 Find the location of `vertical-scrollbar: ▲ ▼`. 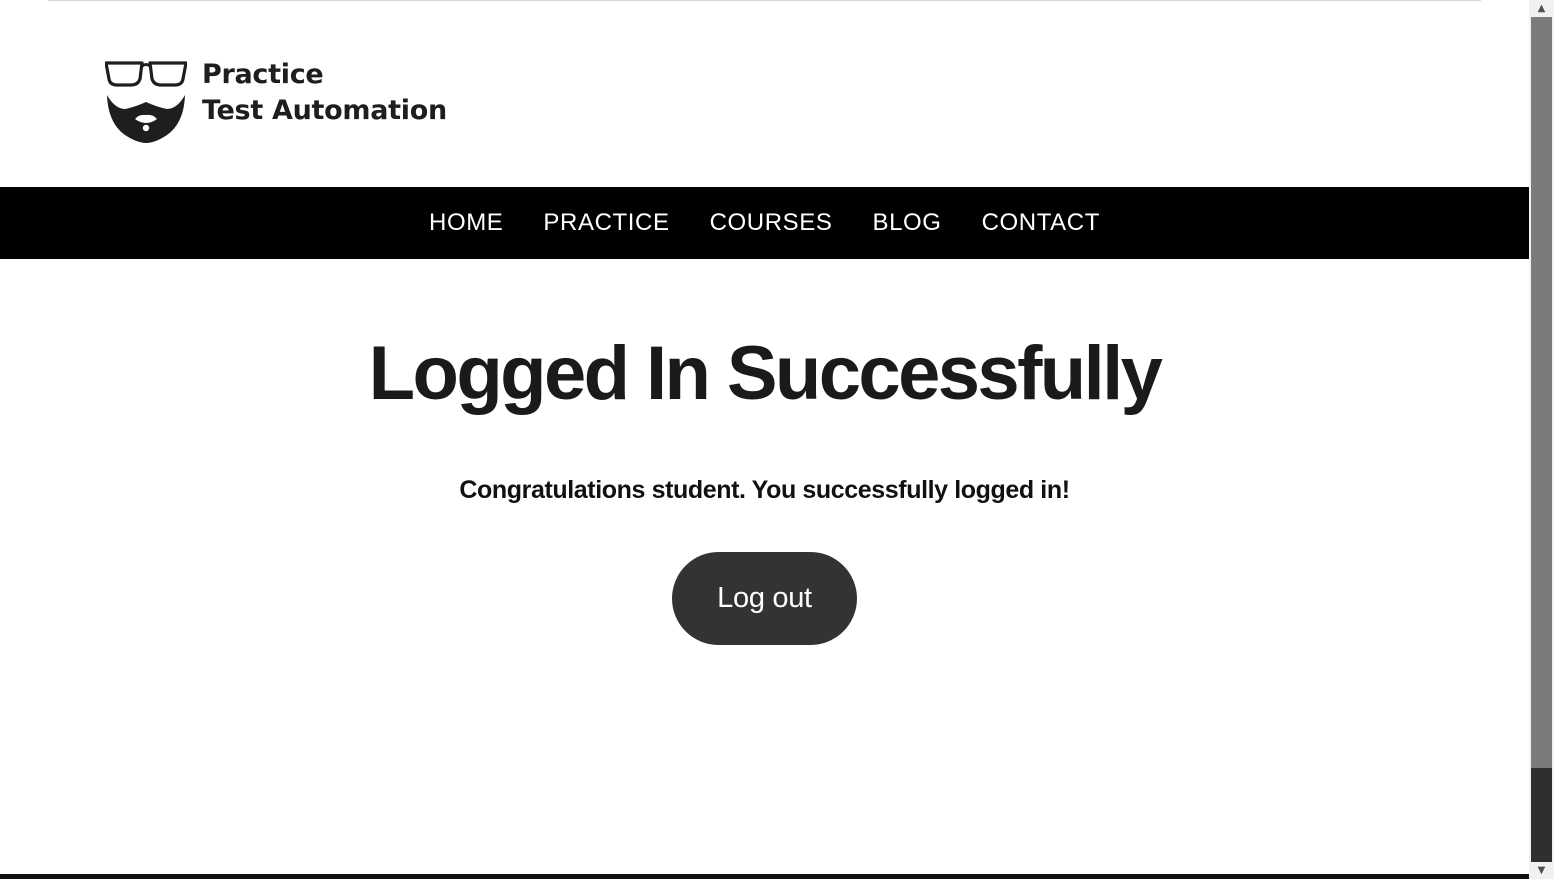

vertical-scrollbar: ▲ ▼ is located at coordinates (1541, 439).